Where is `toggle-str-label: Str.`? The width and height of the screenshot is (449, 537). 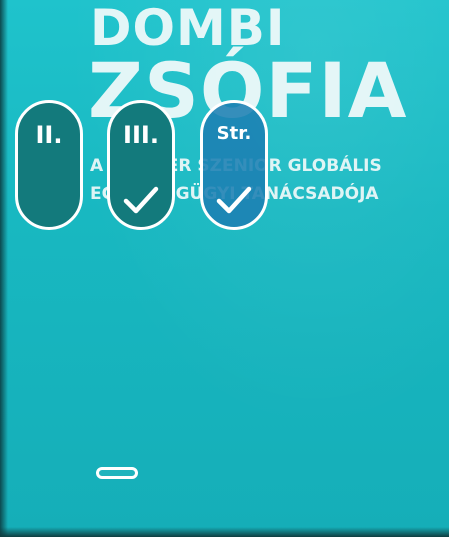
toggle-str-label: Str. is located at coordinates (234, 133).